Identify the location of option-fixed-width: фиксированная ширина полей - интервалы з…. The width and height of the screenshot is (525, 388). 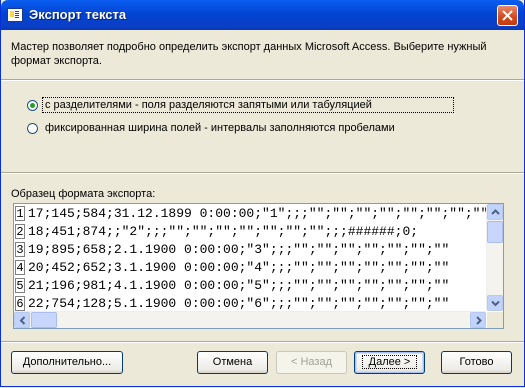
(212, 128).